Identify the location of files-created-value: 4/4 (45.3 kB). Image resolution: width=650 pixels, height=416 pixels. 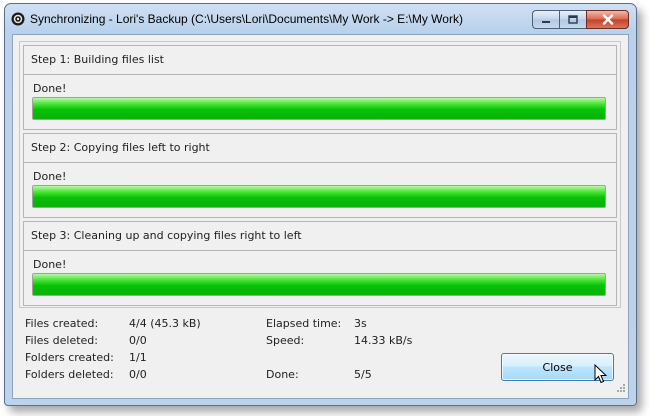
(165, 323).